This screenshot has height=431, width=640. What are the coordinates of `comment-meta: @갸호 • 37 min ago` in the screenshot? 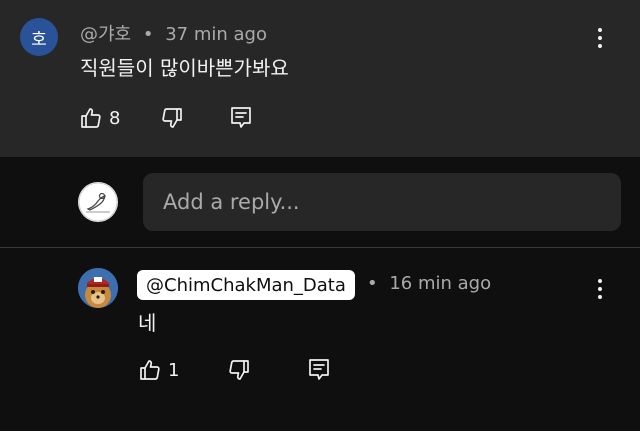 It's located at (173, 33).